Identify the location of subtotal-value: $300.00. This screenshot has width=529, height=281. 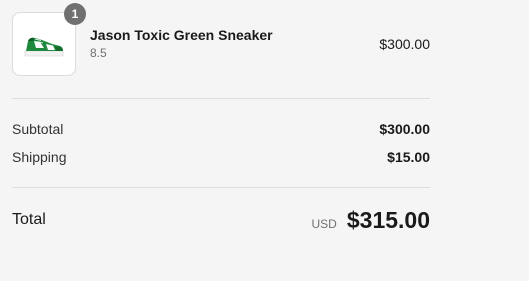
(404, 129).